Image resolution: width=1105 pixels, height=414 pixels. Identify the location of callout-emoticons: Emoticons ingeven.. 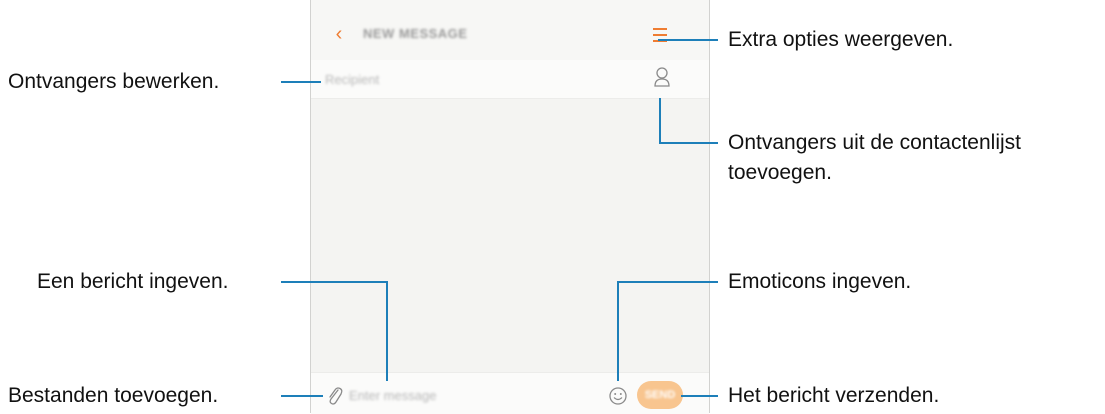
(820, 281).